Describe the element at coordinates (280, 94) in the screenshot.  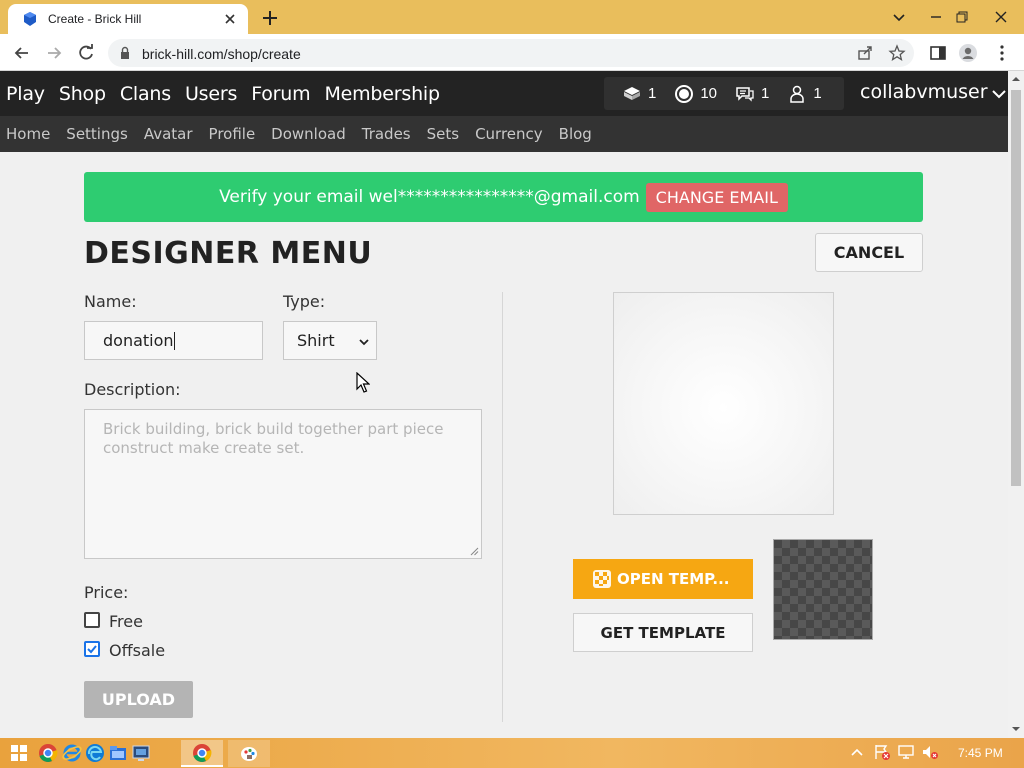
I see `nav-forum: Forum` at that location.